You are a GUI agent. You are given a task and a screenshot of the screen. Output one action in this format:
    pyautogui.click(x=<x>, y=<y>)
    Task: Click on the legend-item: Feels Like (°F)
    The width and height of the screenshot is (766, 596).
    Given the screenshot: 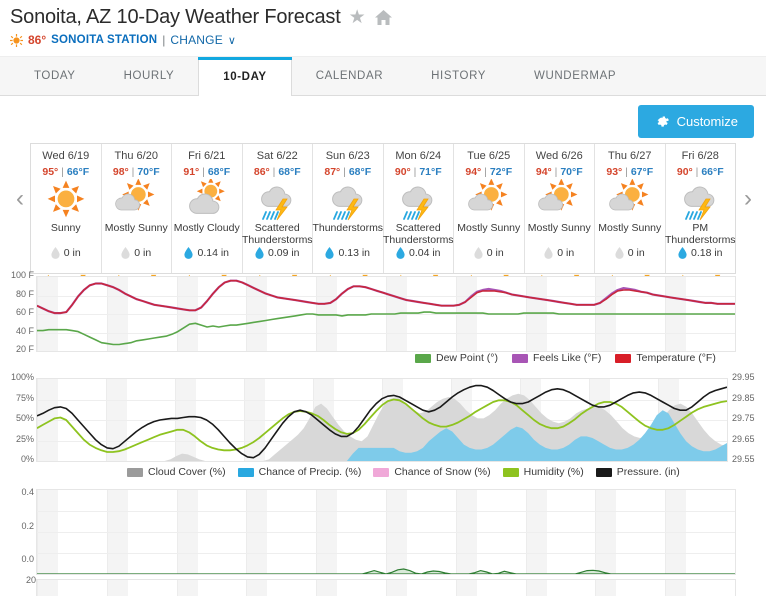 What is the action you would take?
    pyautogui.click(x=556, y=358)
    